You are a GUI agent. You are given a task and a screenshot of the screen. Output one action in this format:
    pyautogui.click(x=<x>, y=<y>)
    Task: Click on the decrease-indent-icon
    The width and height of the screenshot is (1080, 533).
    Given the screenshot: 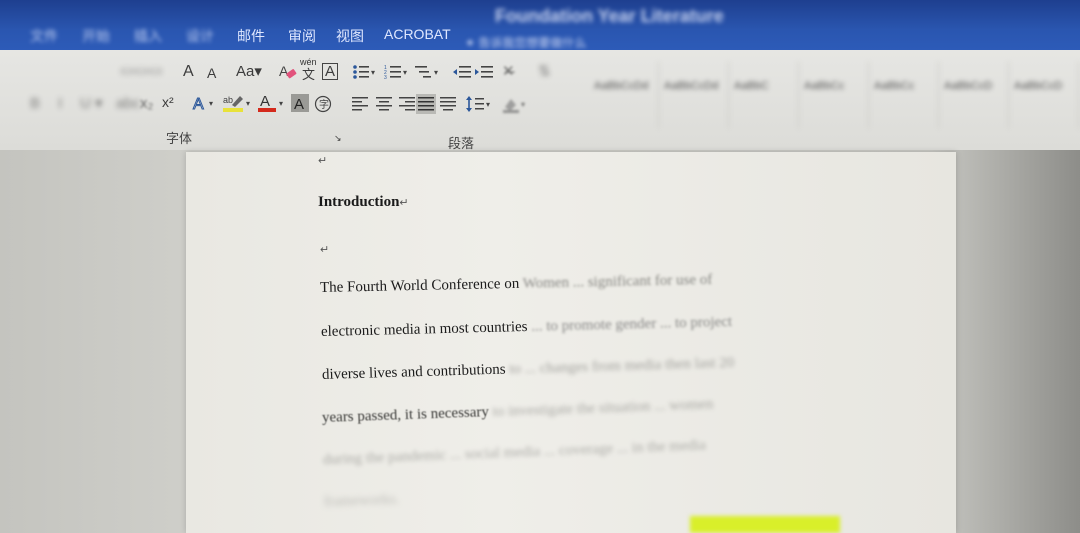 What is the action you would take?
    pyautogui.click(x=462, y=72)
    